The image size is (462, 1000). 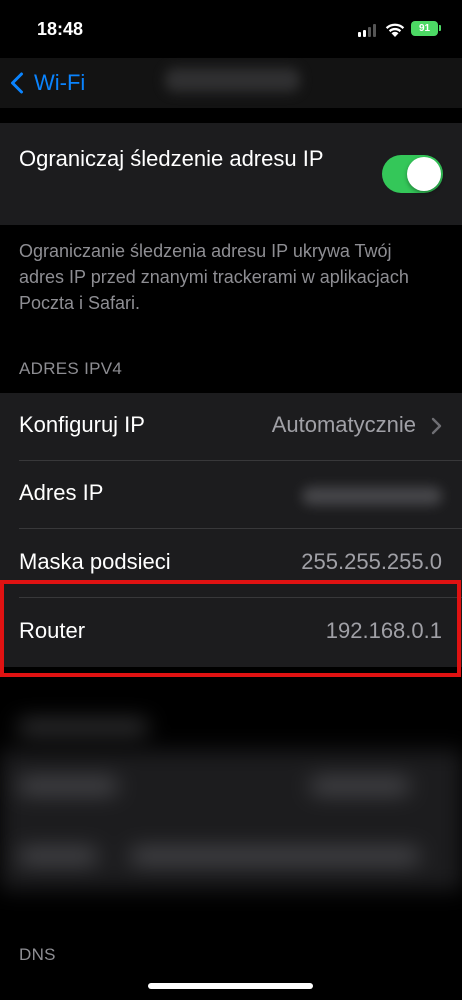 What do you see at coordinates (171, 158) in the screenshot?
I see `limit-ip-tracking-label: Ograniczaj śledzenie adresu IP` at bounding box center [171, 158].